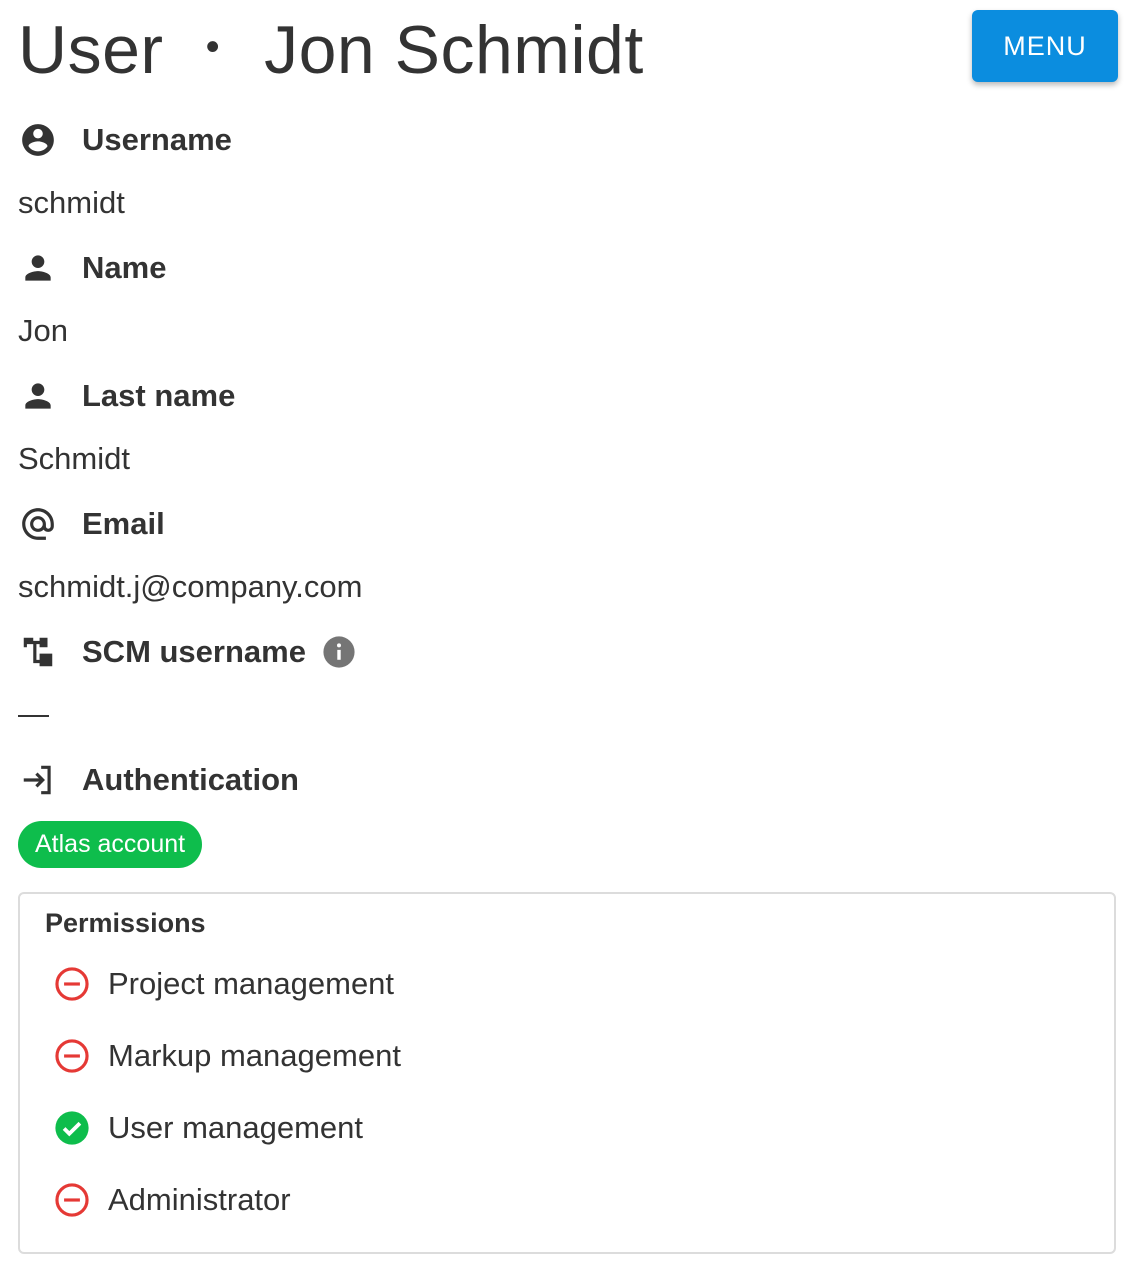  I want to click on last-name-label-row: Last name, so click(126, 396).